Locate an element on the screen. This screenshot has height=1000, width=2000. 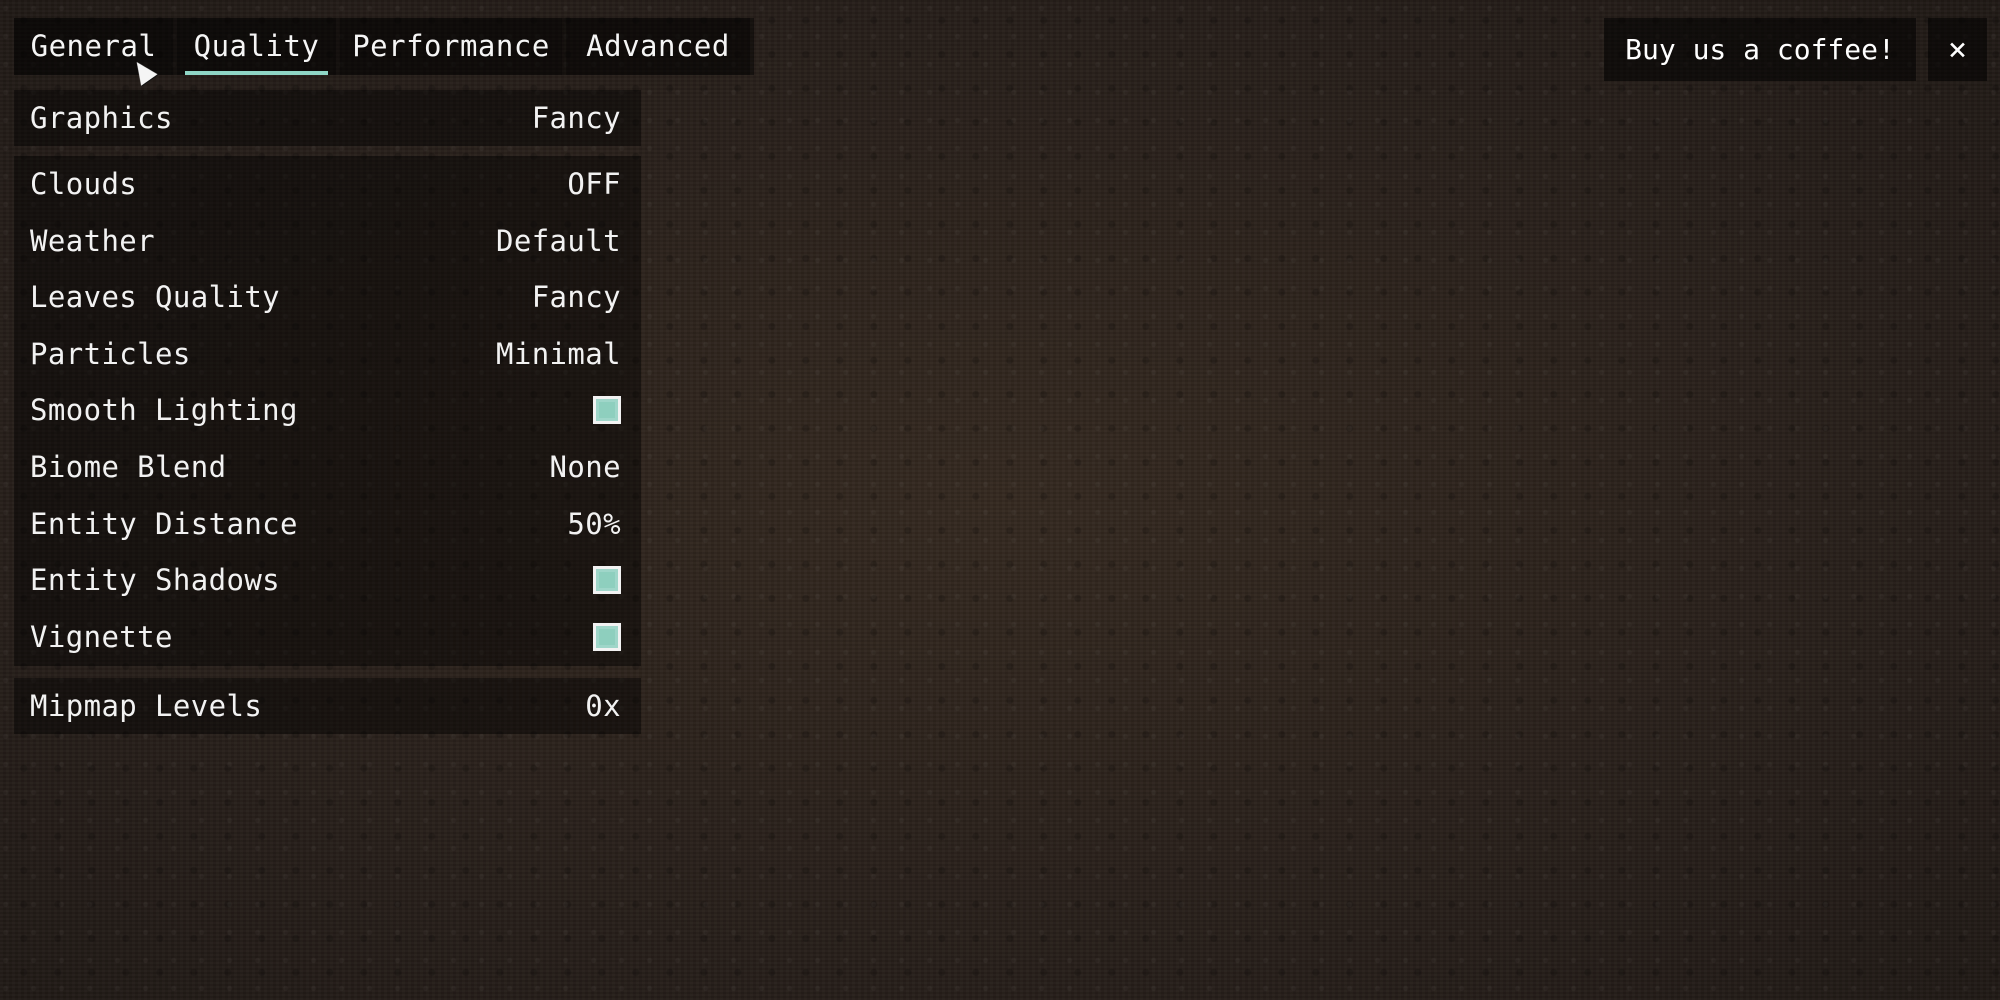
biome-blend-label: Biome Blend is located at coordinates (128, 466).